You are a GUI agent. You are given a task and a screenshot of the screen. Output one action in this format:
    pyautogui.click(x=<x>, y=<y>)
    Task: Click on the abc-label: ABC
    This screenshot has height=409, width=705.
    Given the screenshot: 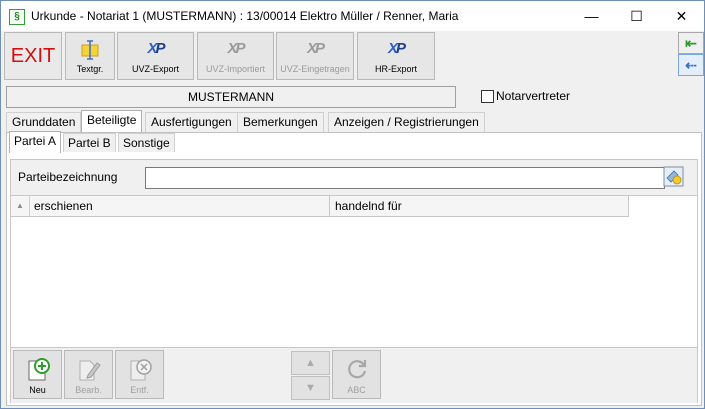 What is the action you would take?
    pyautogui.click(x=356, y=390)
    